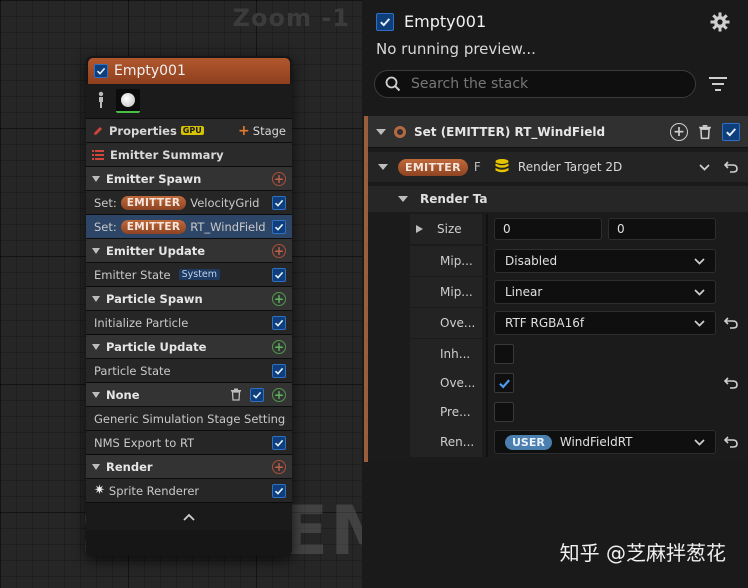  I want to click on inherit-checkbox, so click(504, 354).